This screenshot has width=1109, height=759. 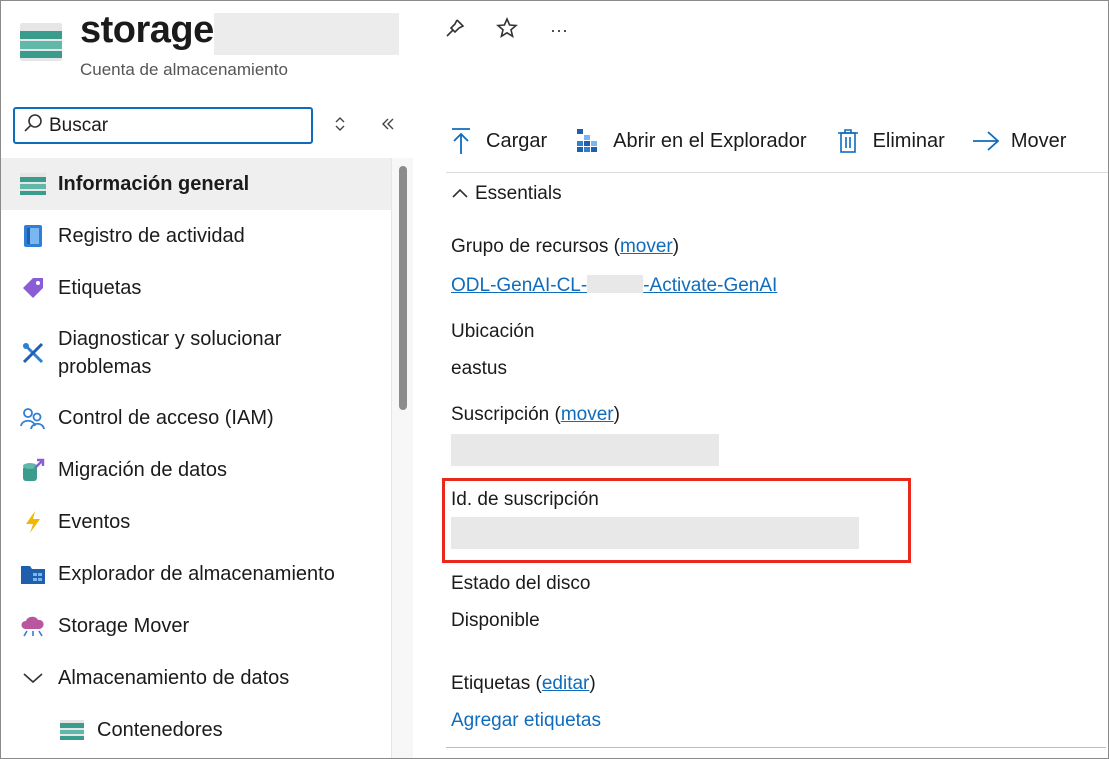 I want to click on redacted-segment, so click(x=615, y=284).